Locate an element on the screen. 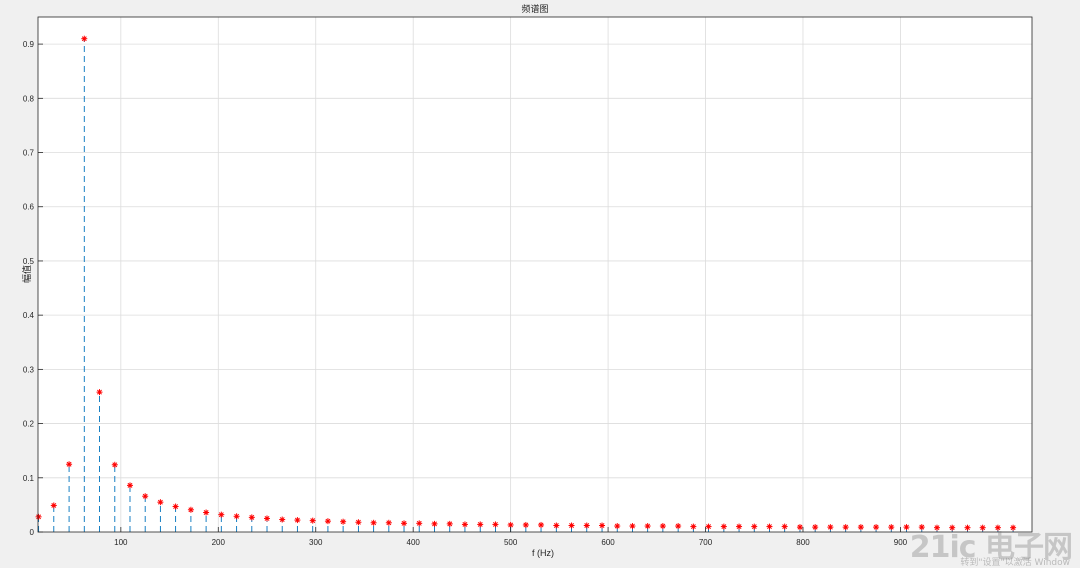 The image size is (1080, 568). x-tick-label: 800 is located at coordinates (803, 542).